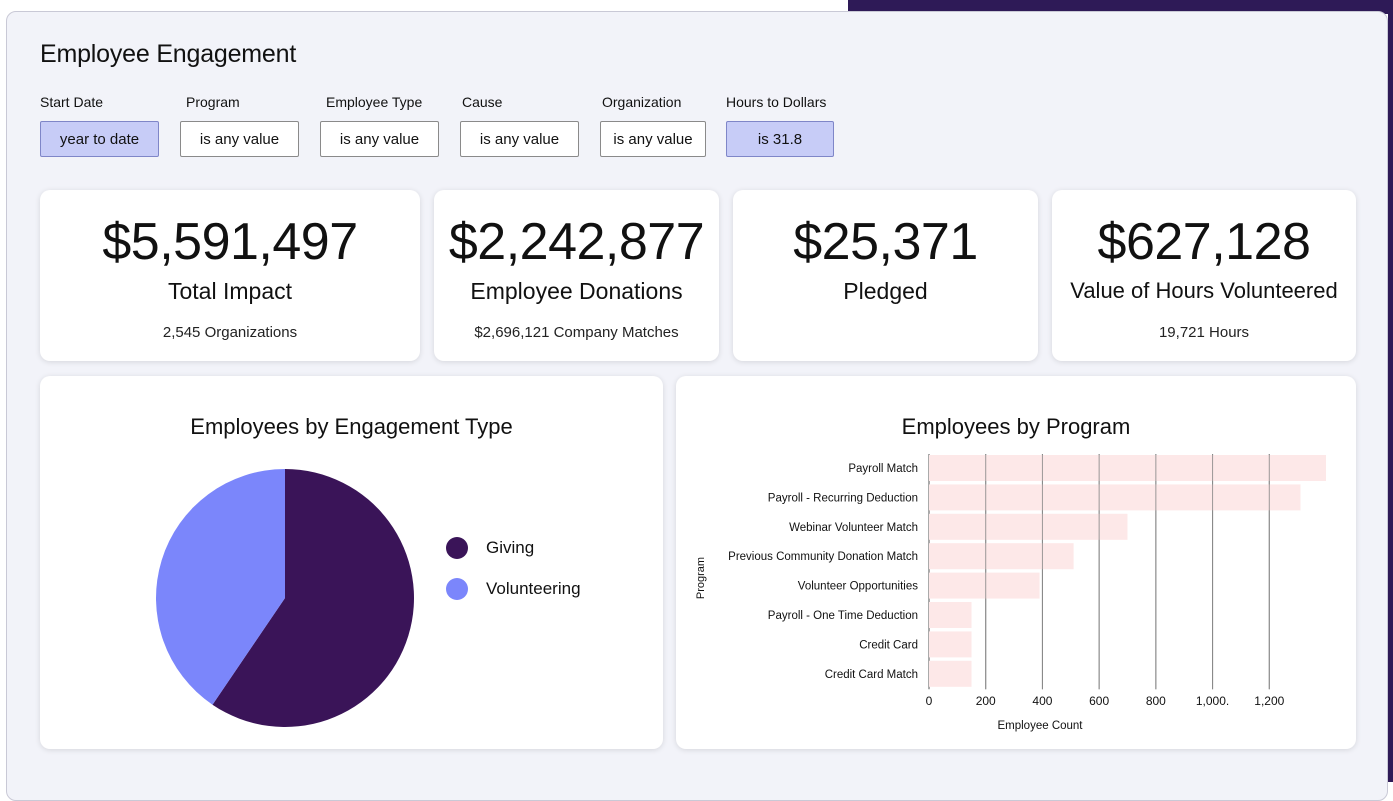 Image resolution: width=1393 pixels, height=801 pixels. Describe the element at coordinates (871, 675) in the screenshot. I see `category-label: Credit Card Match` at that location.